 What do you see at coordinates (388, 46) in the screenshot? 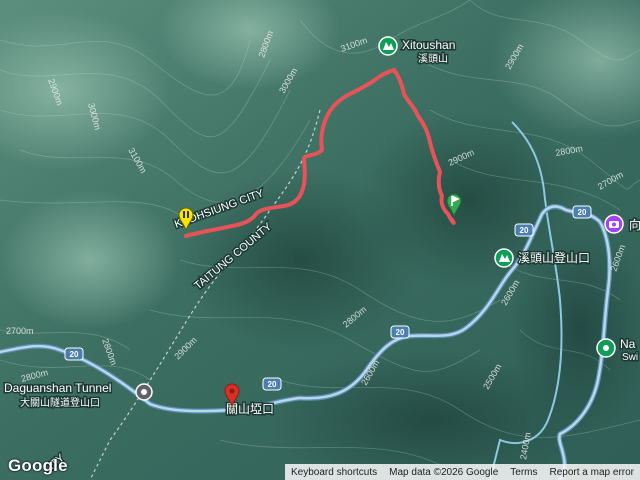
I see `xitoushan-poi` at bounding box center [388, 46].